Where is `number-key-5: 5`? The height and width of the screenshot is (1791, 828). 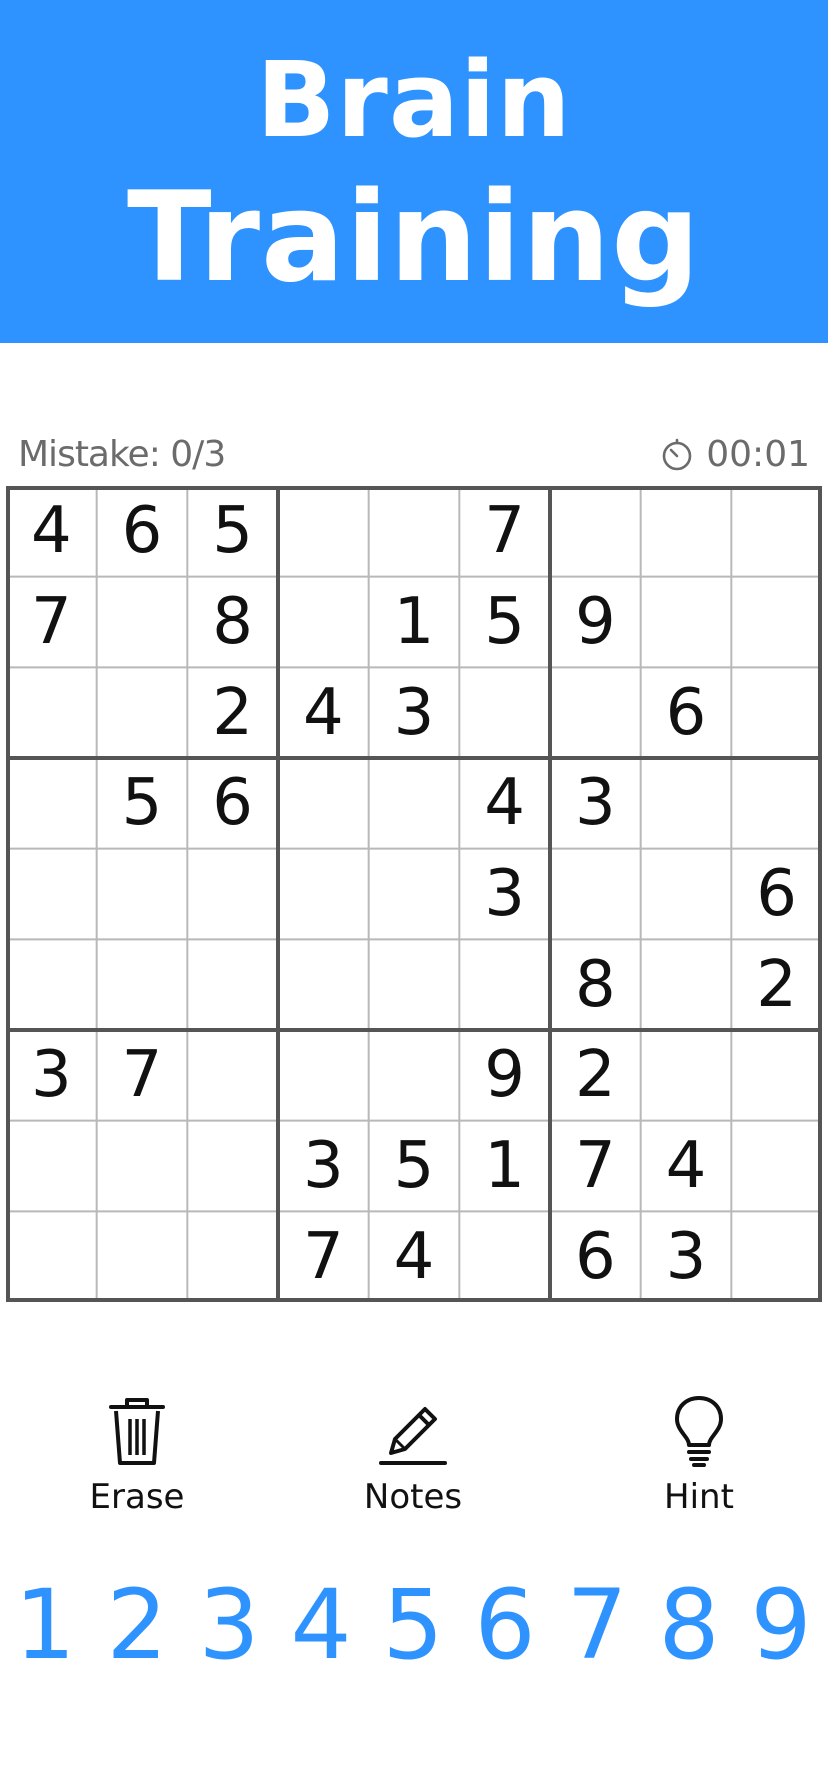
number-key-5: 5 is located at coordinates (413, 1625).